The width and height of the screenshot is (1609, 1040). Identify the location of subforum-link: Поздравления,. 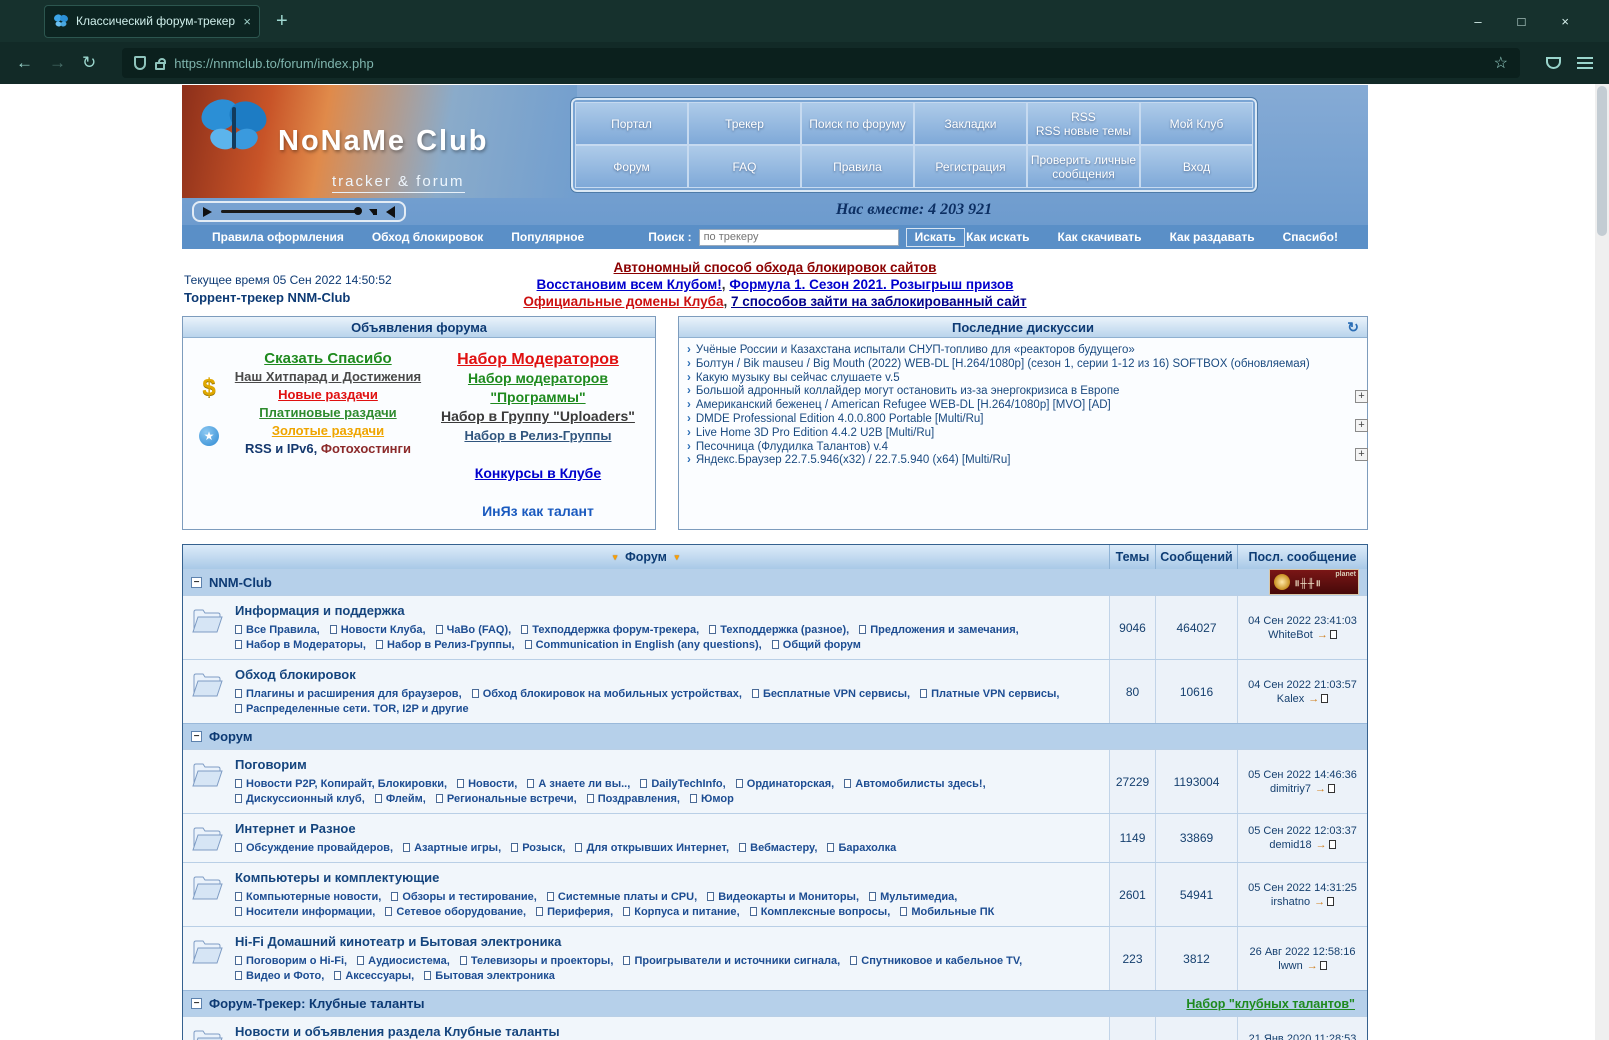
(633, 799).